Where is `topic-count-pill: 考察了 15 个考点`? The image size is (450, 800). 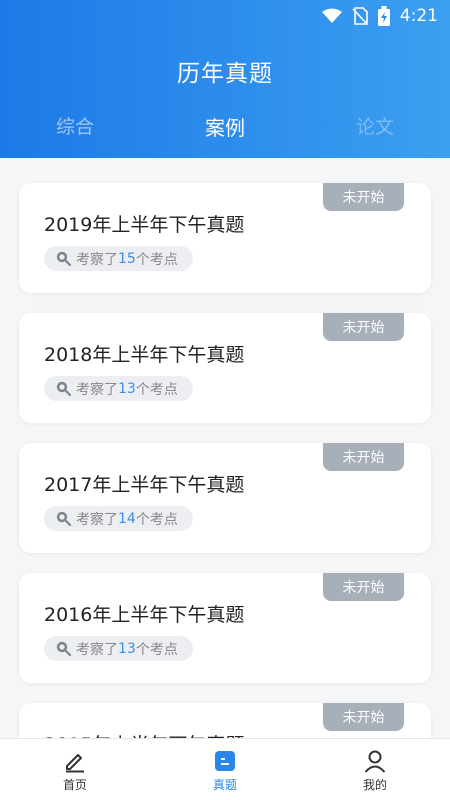
topic-count-pill: 考察了 15 个考点 is located at coordinates (118, 258).